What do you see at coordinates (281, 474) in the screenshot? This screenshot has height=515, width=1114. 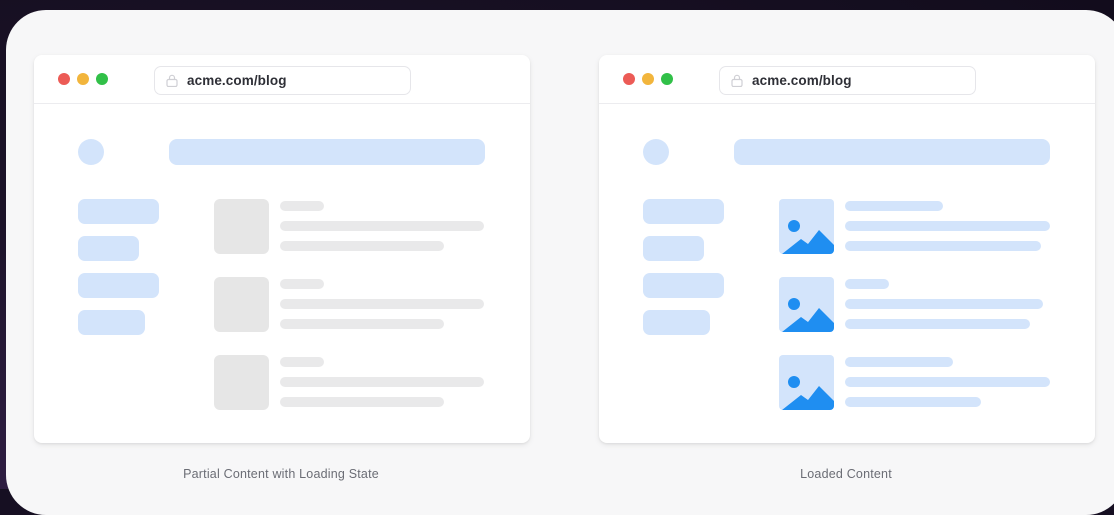 I see `caption-loading-state: Partial Content with Loading State` at bounding box center [281, 474].